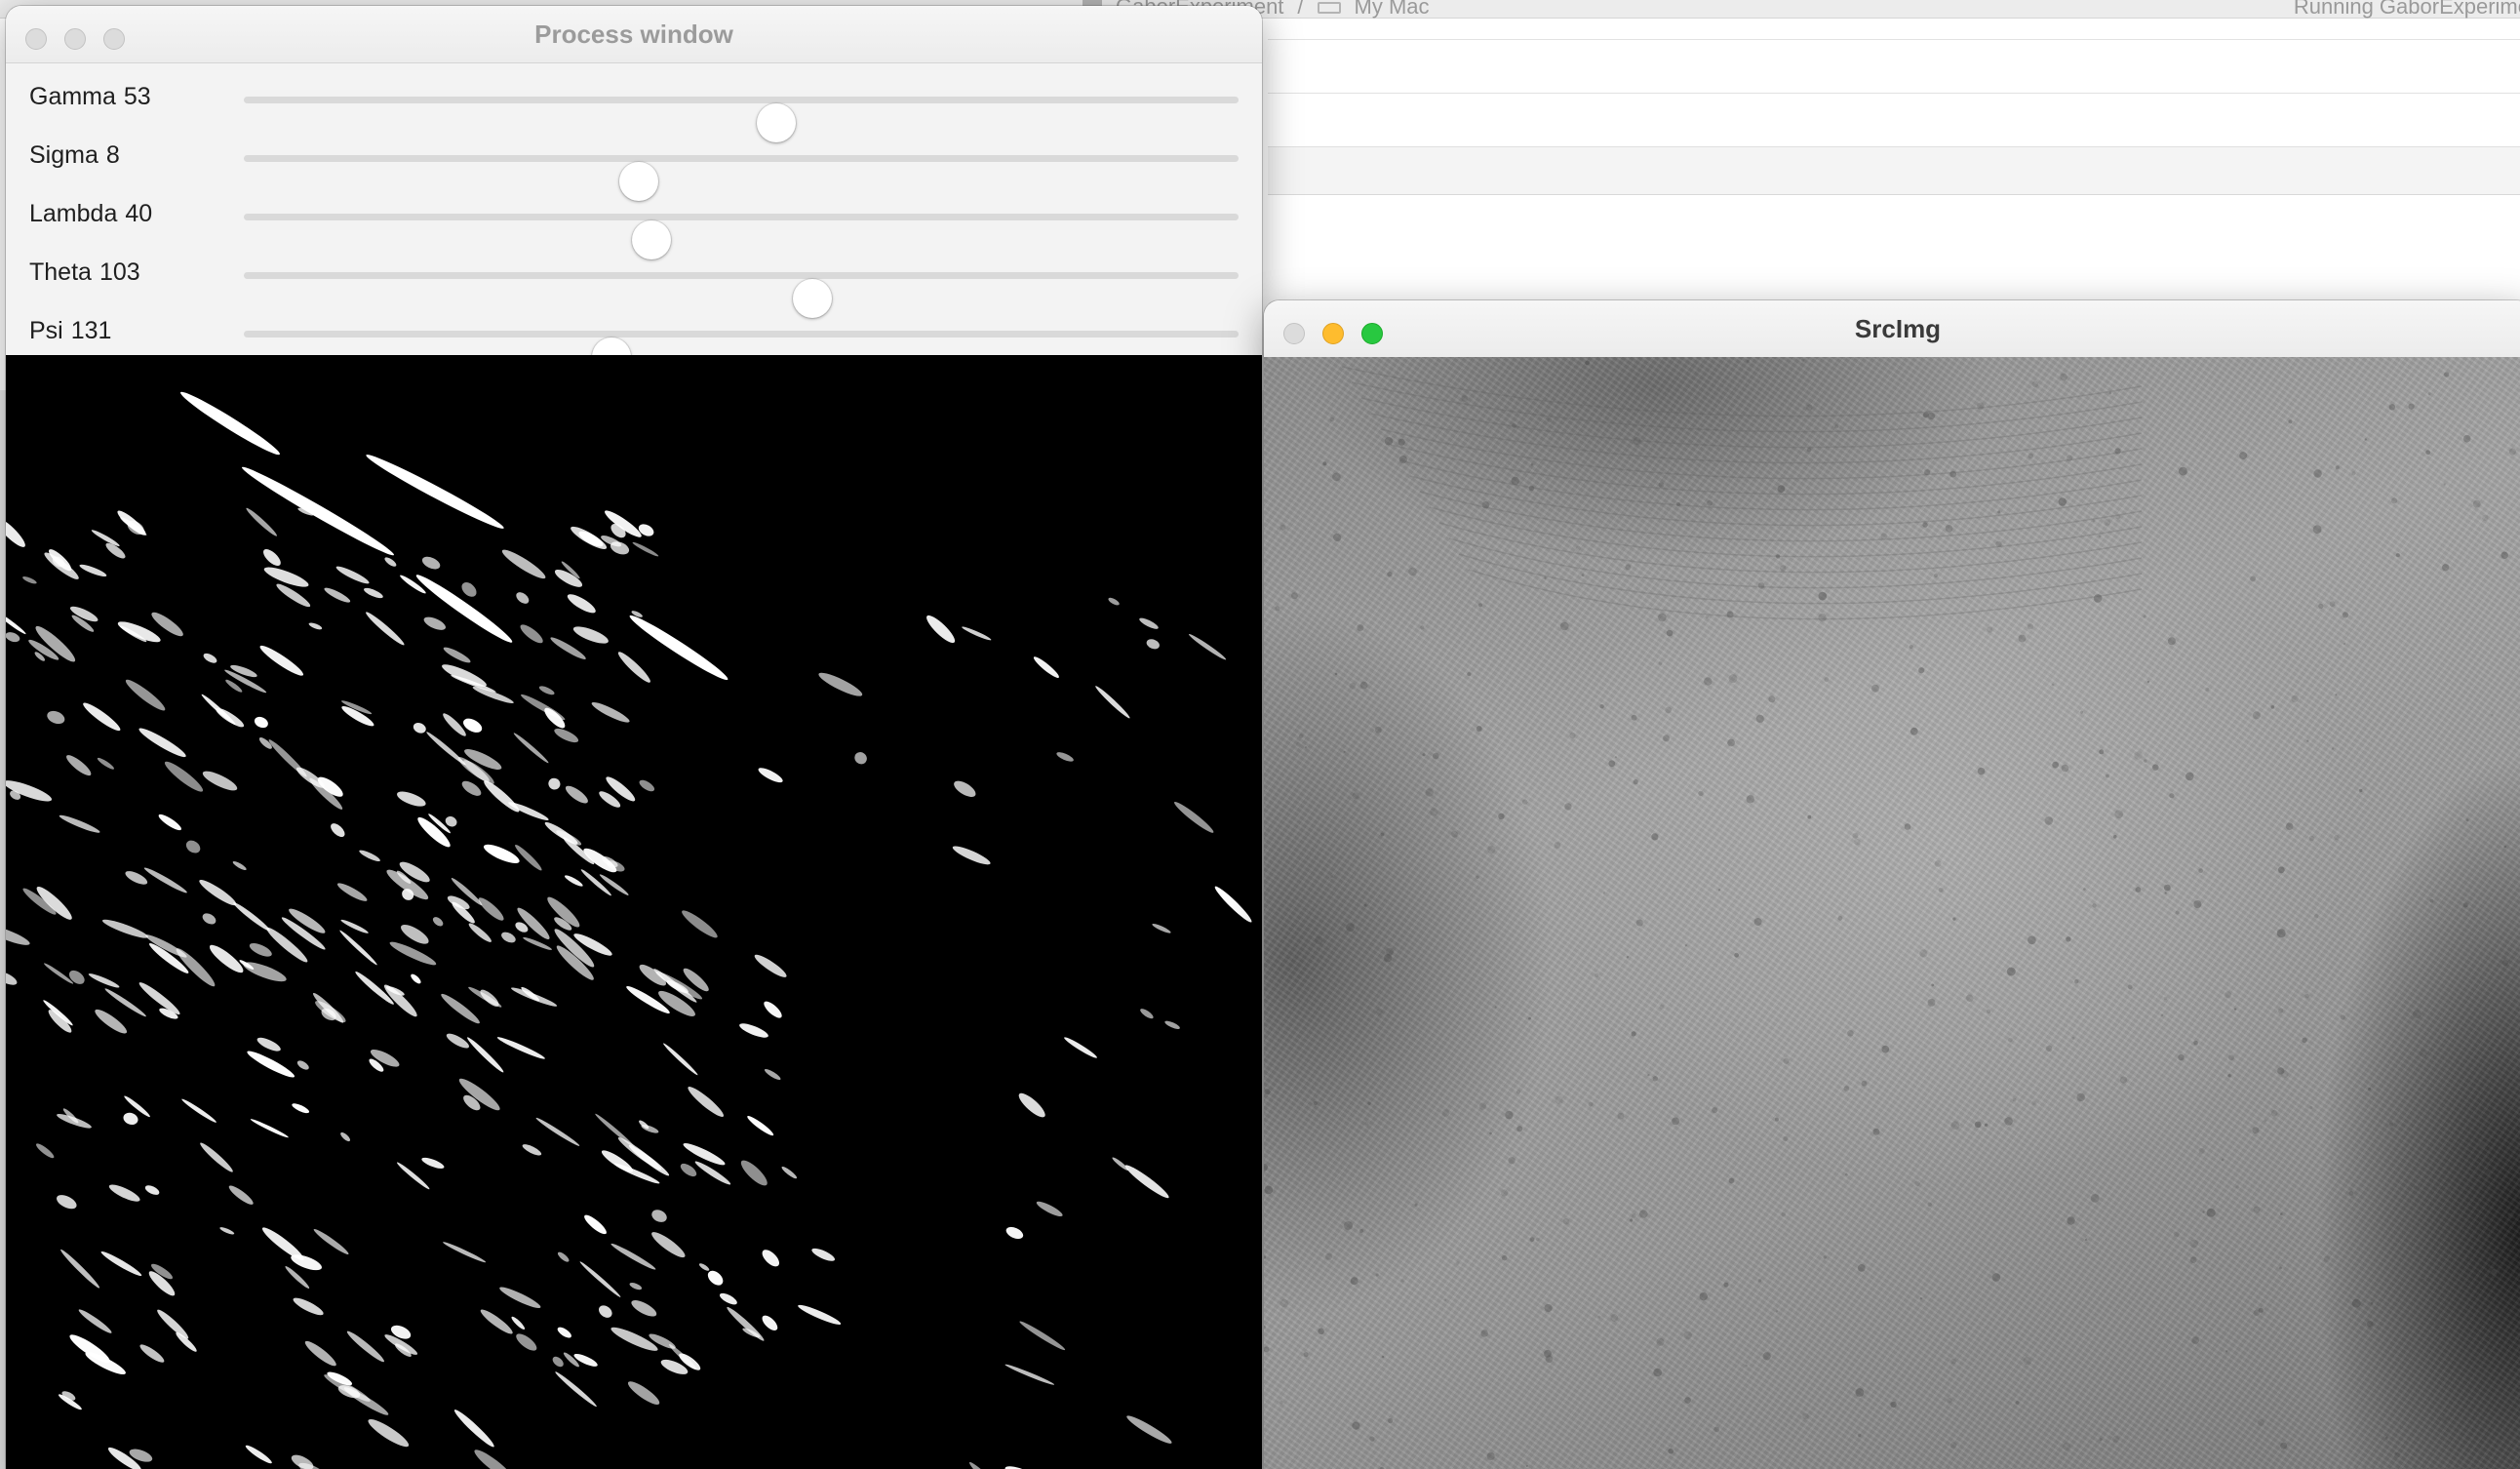 The height and width of the screenshot is (1469, 2520). I want to click on srcimg-window-titlebar: SrcImg, so click(1892, 329).